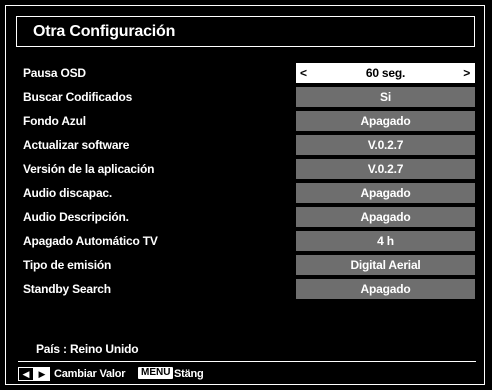  What do you see at coordinates (90, 241) in the screenshot?
I see `setting-label: Apagado Automático TV` at bounding box center [90, 241].